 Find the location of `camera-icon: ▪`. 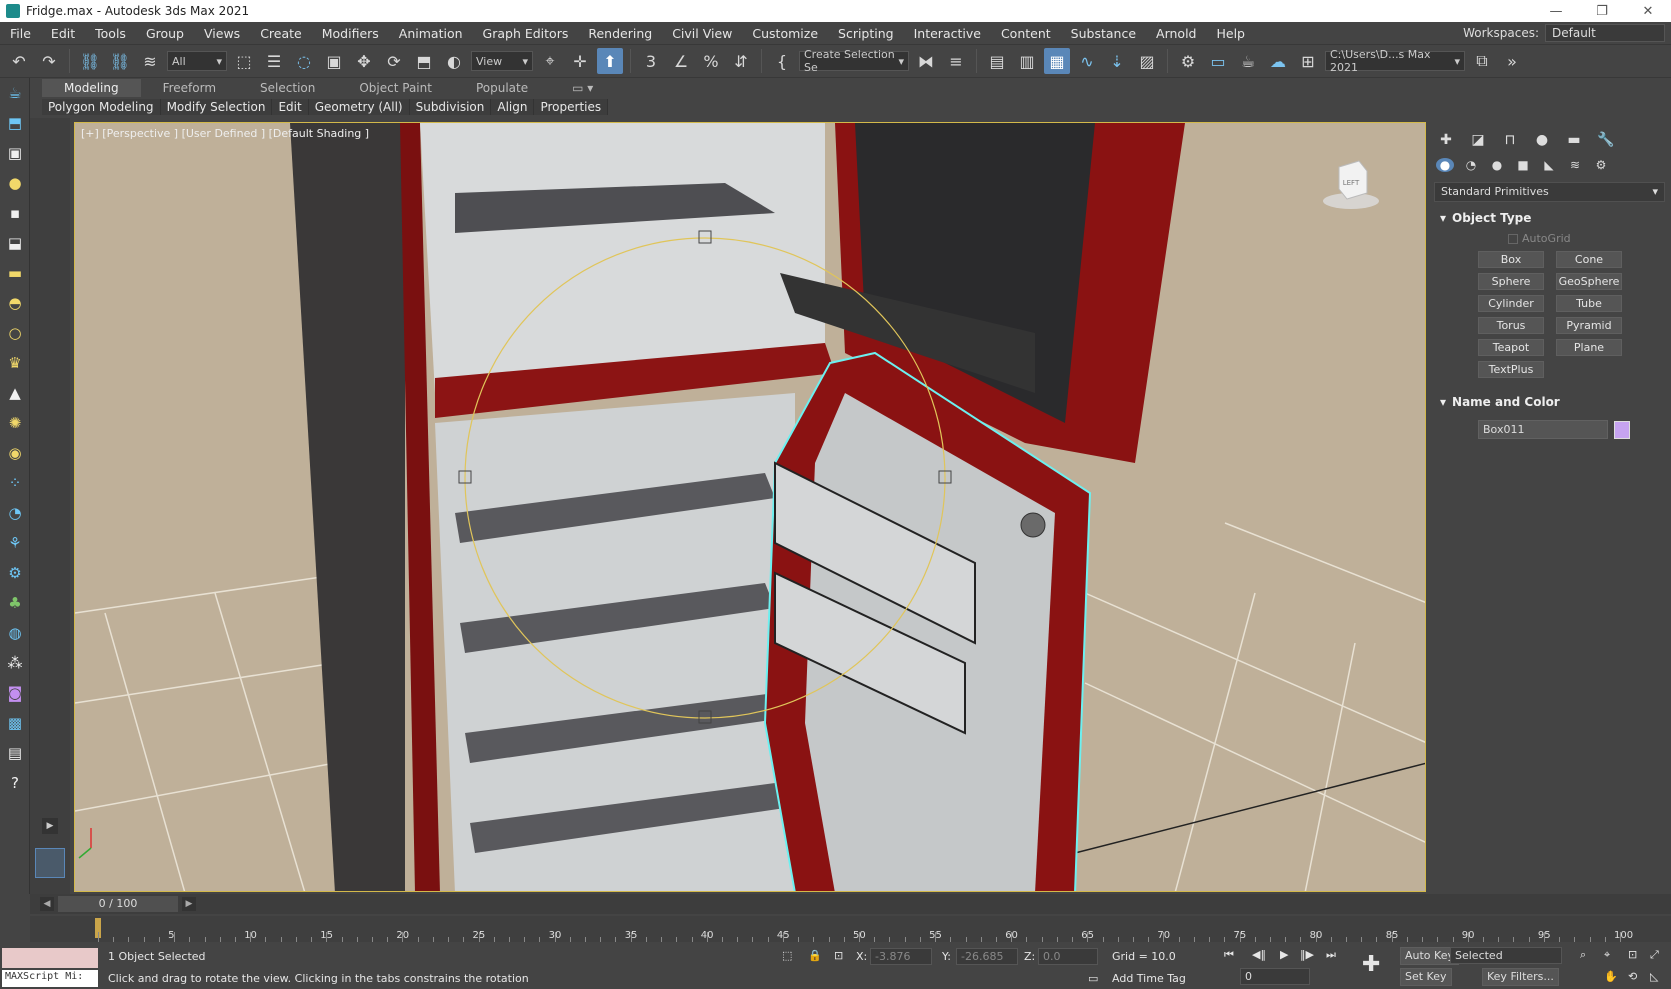

camera-icon: ▪ is located at coordinates (15, 213).